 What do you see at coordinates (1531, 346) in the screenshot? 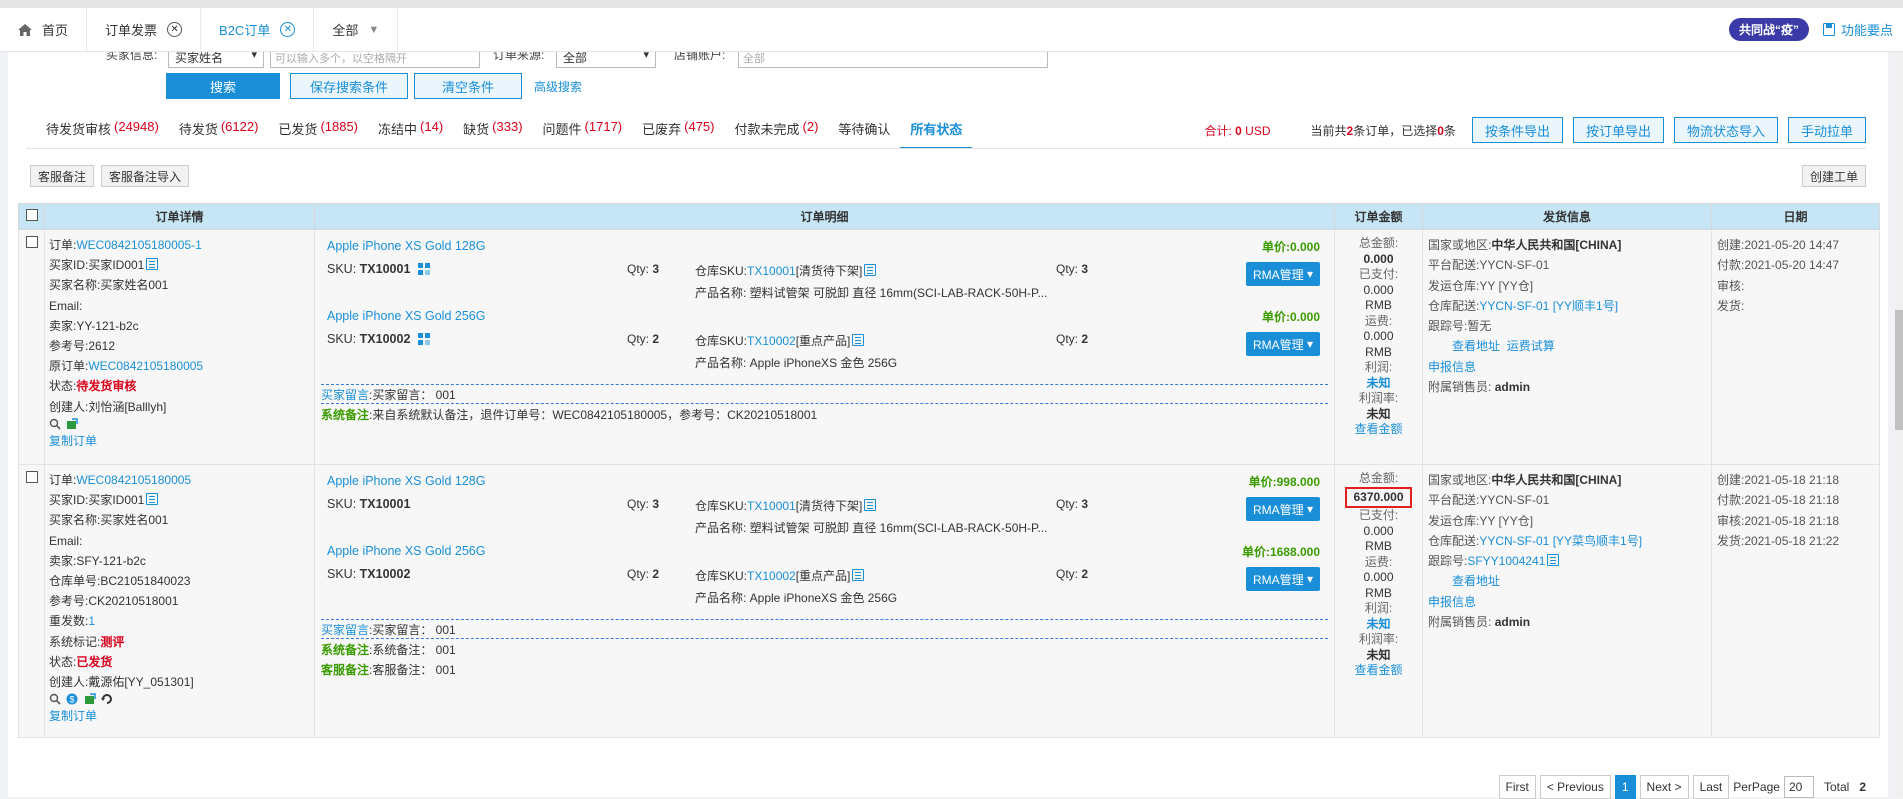
I see `freight-calc-link: 运费试算` at bounding box center [1531, 346].